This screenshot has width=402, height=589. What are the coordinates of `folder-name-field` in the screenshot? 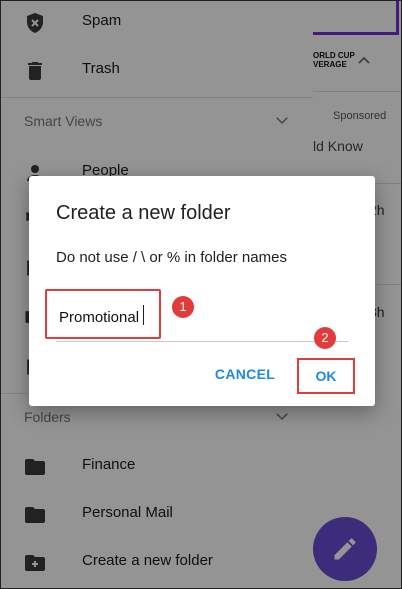 It's located at (202, 318).